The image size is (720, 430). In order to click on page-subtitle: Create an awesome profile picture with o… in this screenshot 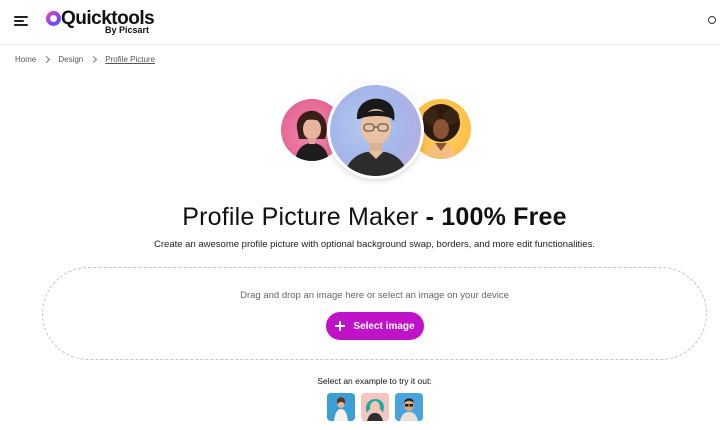, I will do `click(374, 244)`.